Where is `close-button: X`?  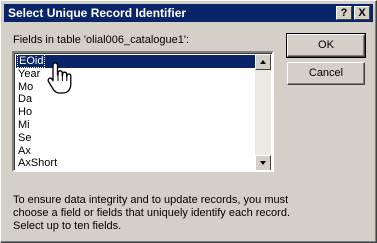 close-button: X is located at coordinates (362, 13).